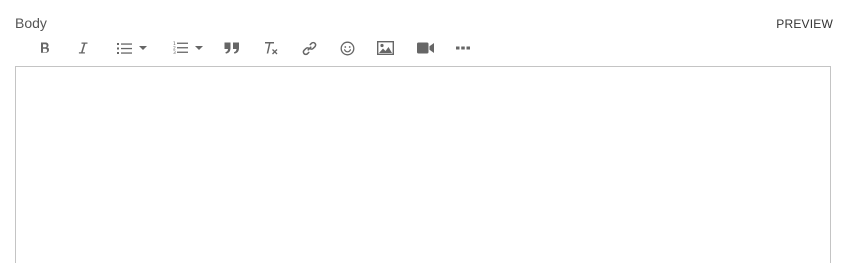 The image size is (852, 263). I want to click on image-icon, so click(385, 48).